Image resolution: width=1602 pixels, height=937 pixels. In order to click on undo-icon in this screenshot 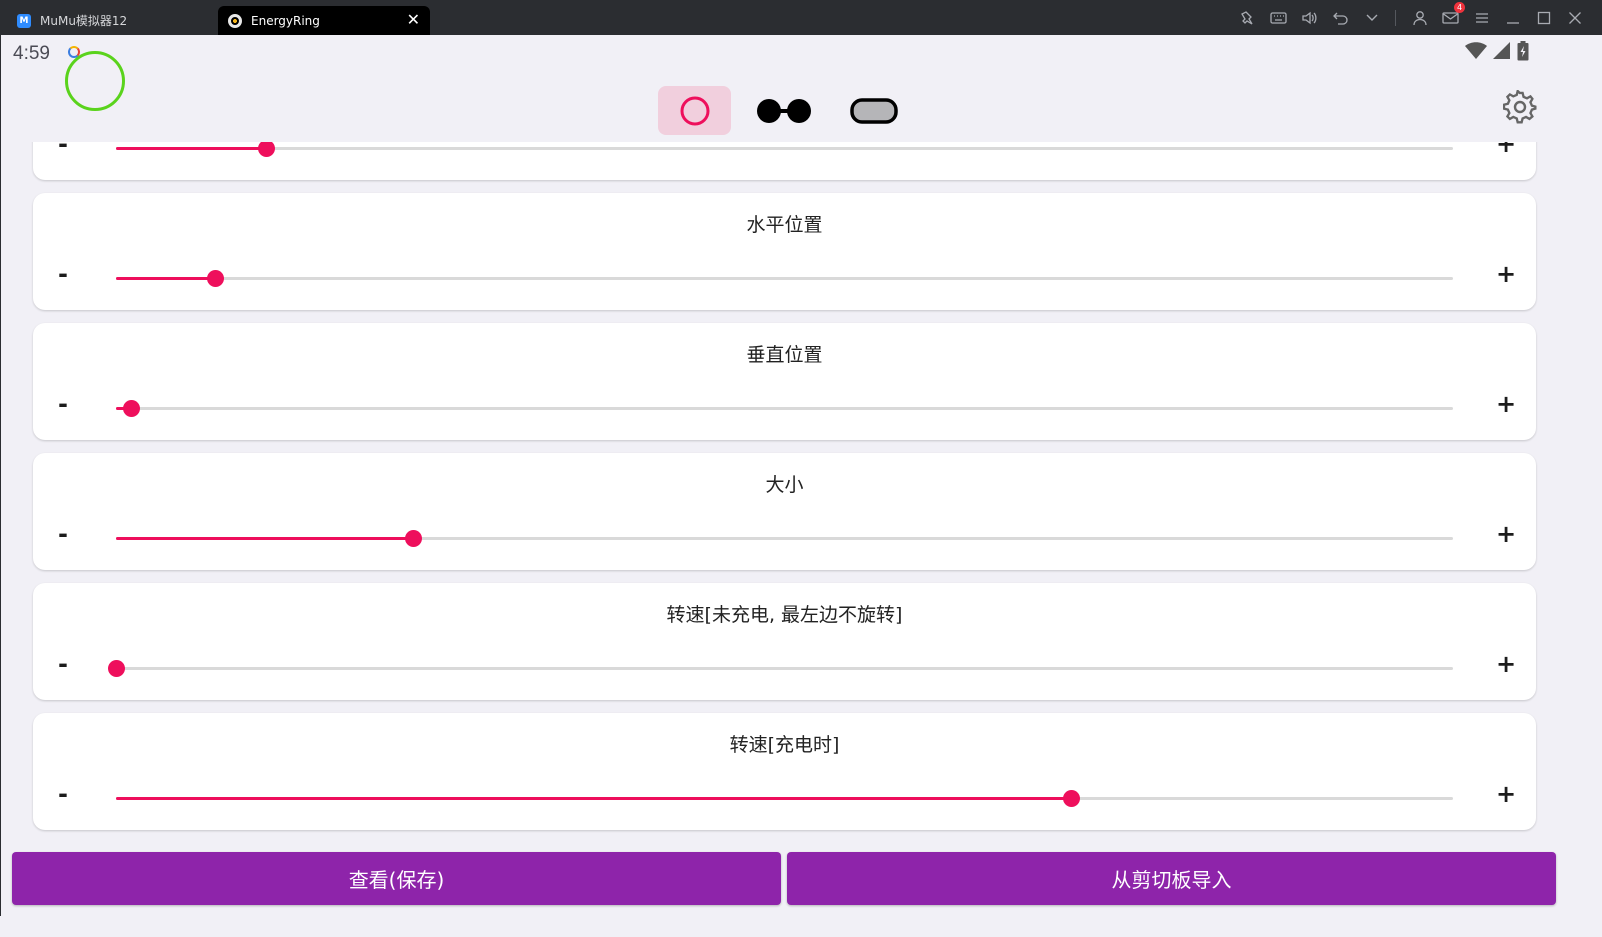, I will do `click(1340, 18)`.